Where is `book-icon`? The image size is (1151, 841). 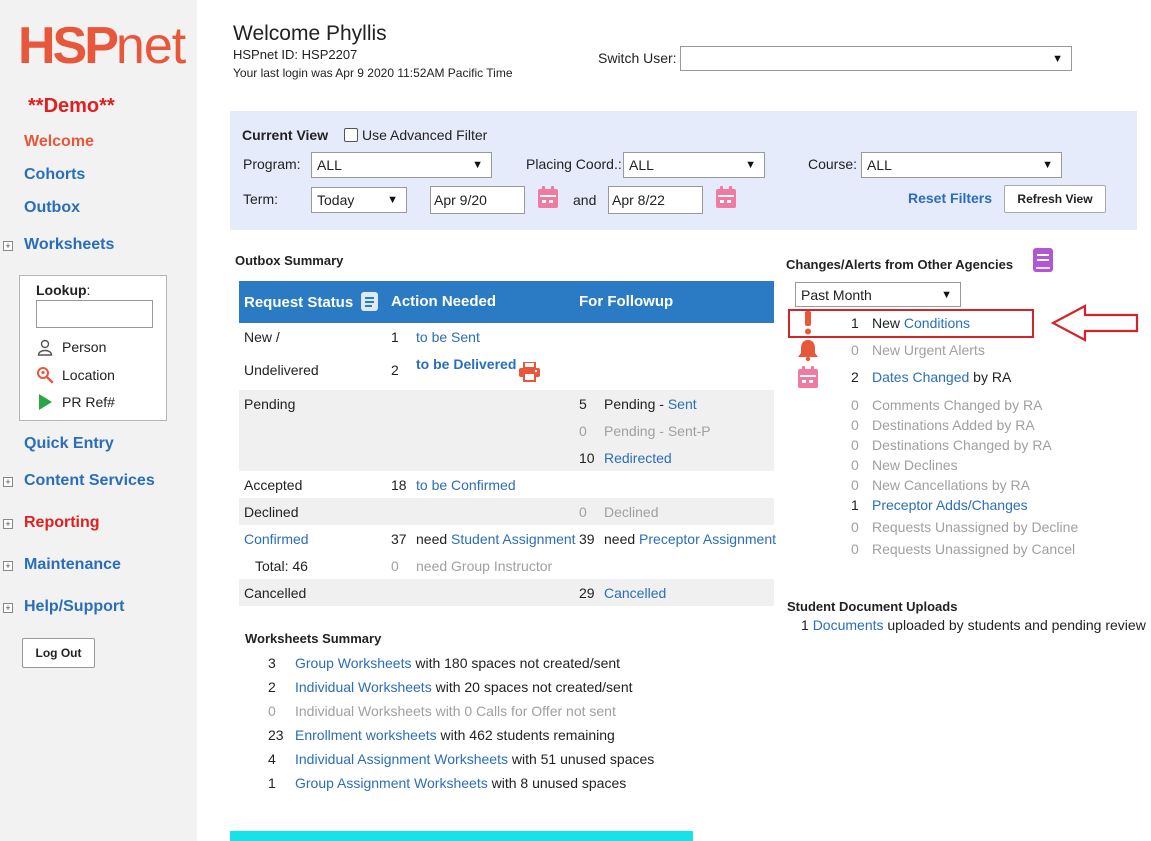 book-icon is located at coordinates (1043, 260).